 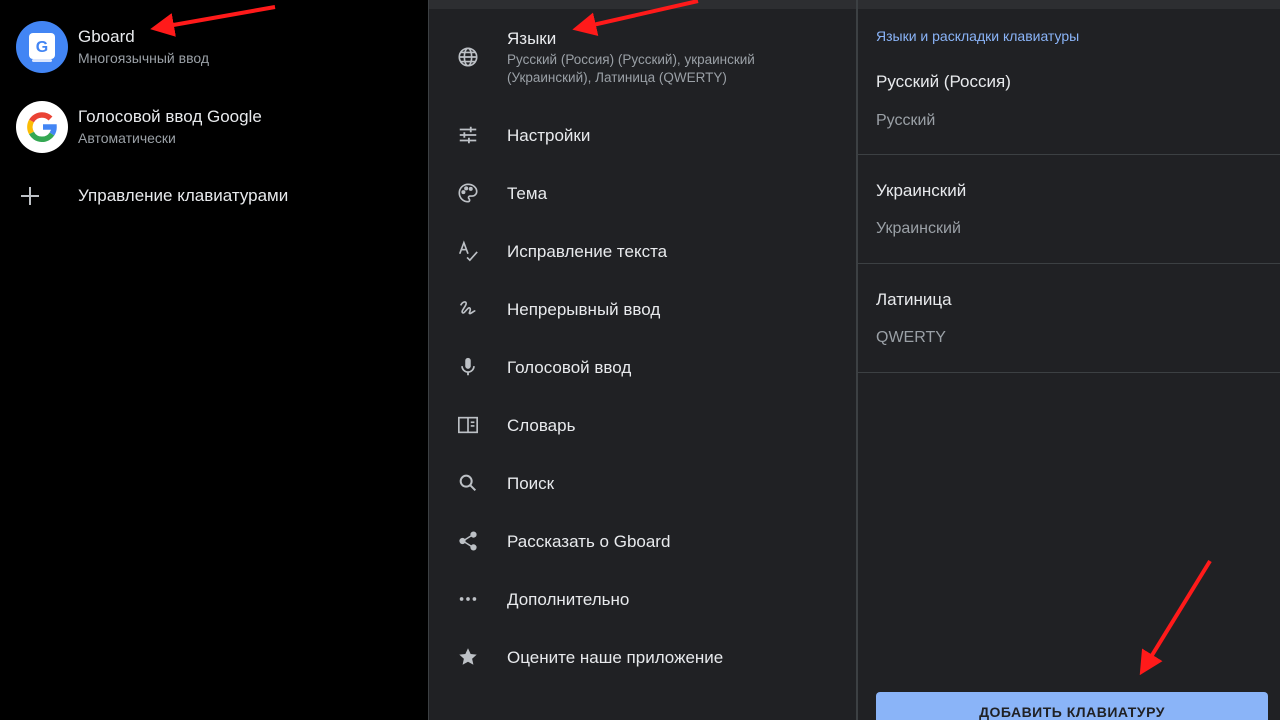 What do you see at coordinates (642, 425) in the screenshot?
I see `menu-item-dictionary: Словарь` at bounding box center [642, 425].